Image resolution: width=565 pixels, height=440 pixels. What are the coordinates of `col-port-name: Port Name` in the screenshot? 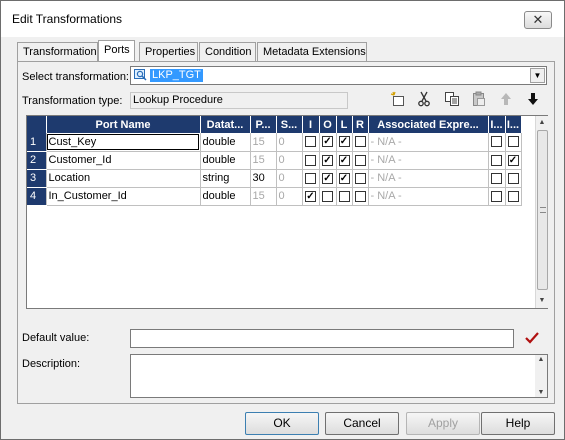 It's located at (123, 124).